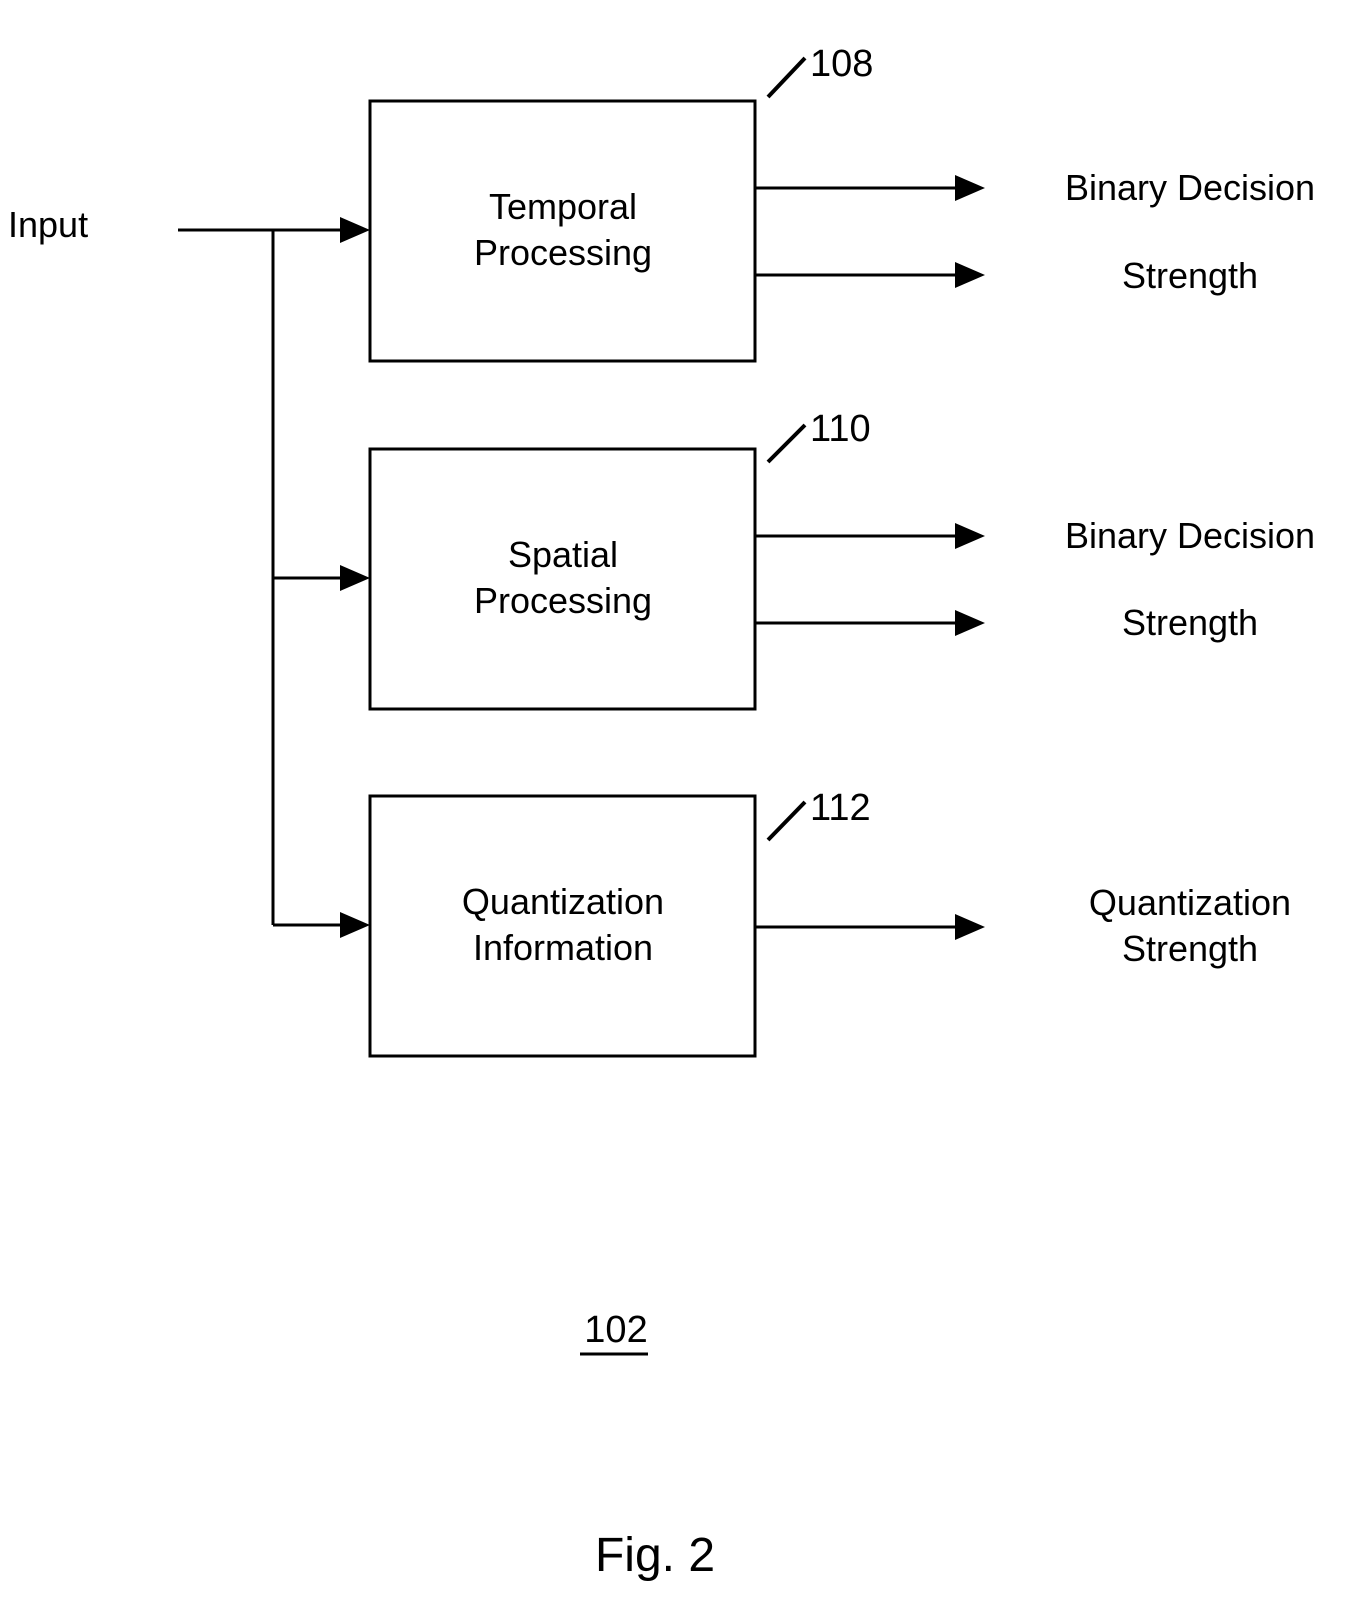 This screenshot has width=1372, height=1600. Describe the element at coordinates (840, 429) in the screenshot. I see `ref-110: 110` at that location.